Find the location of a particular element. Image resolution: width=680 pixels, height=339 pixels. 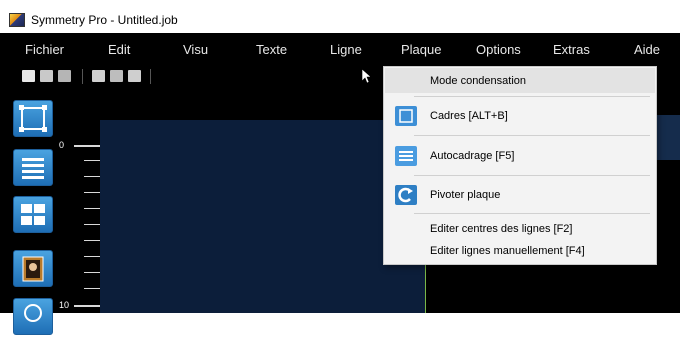

menu-item-editer-centres: Editer centres des lignes [F2] is located at coordinates (520, 229).